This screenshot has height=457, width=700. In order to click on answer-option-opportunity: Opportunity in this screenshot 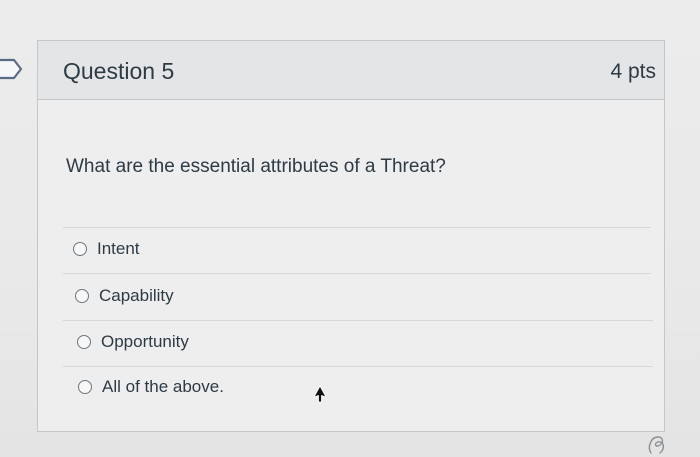, I will do `click(133, 342)`.